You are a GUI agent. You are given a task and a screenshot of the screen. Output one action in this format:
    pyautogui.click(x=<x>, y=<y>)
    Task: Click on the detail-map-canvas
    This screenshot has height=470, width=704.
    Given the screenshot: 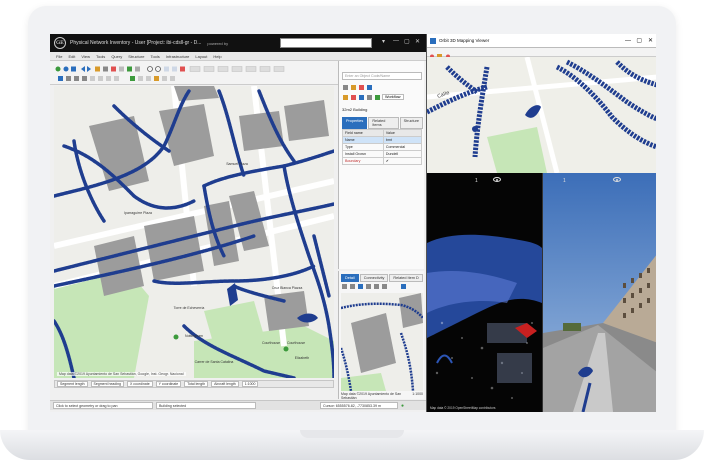 What is the action you would take?
    pyautogui.click(x=382, y=342)
    